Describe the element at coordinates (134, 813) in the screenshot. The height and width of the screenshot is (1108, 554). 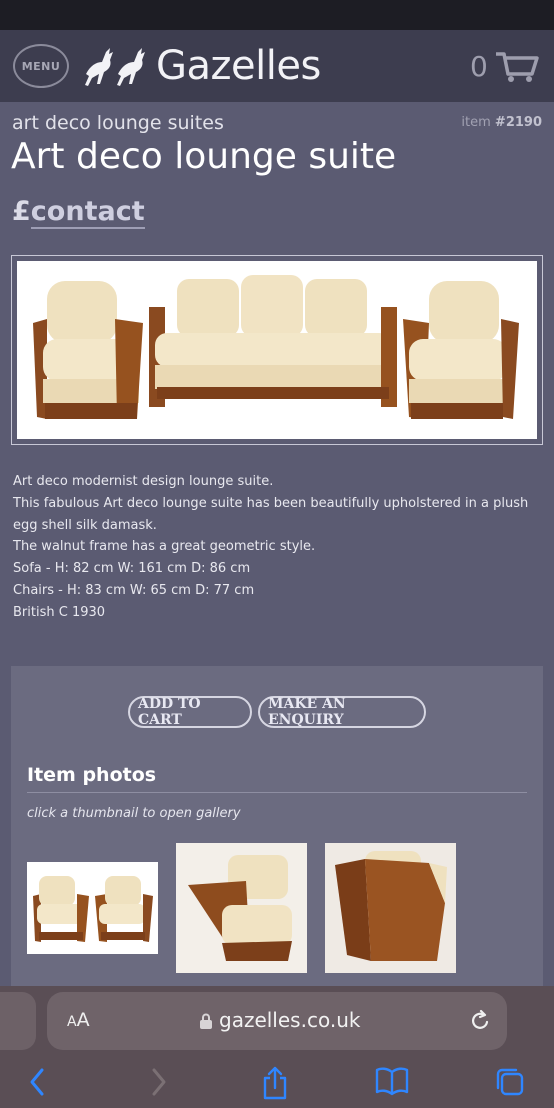
I see `gallery-hint: click a thumbnail to open gallery` at that location.